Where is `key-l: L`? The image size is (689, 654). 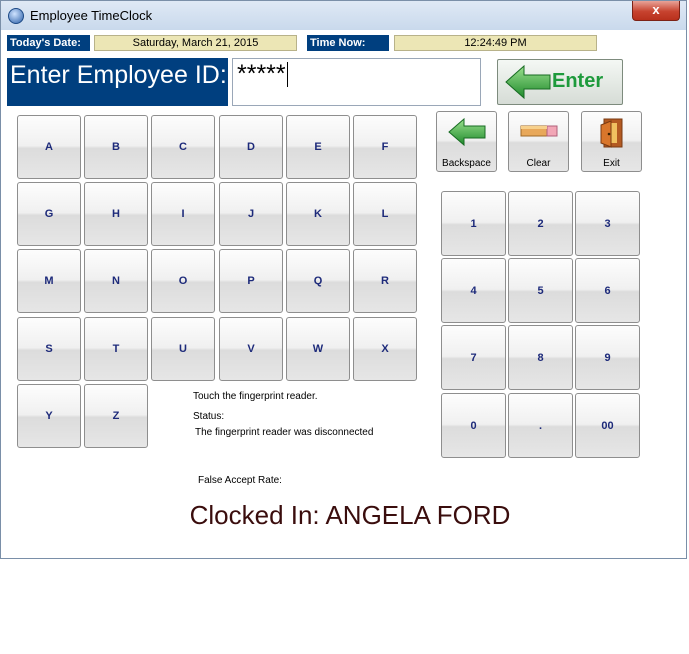 key-l: L is located at coordinates (385, 214).